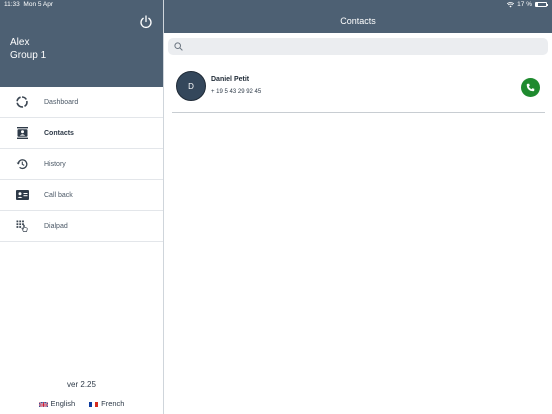 The height and width of the screenshot is (414, 552). I want to click on uk-flag-icon, so click(43, 404).